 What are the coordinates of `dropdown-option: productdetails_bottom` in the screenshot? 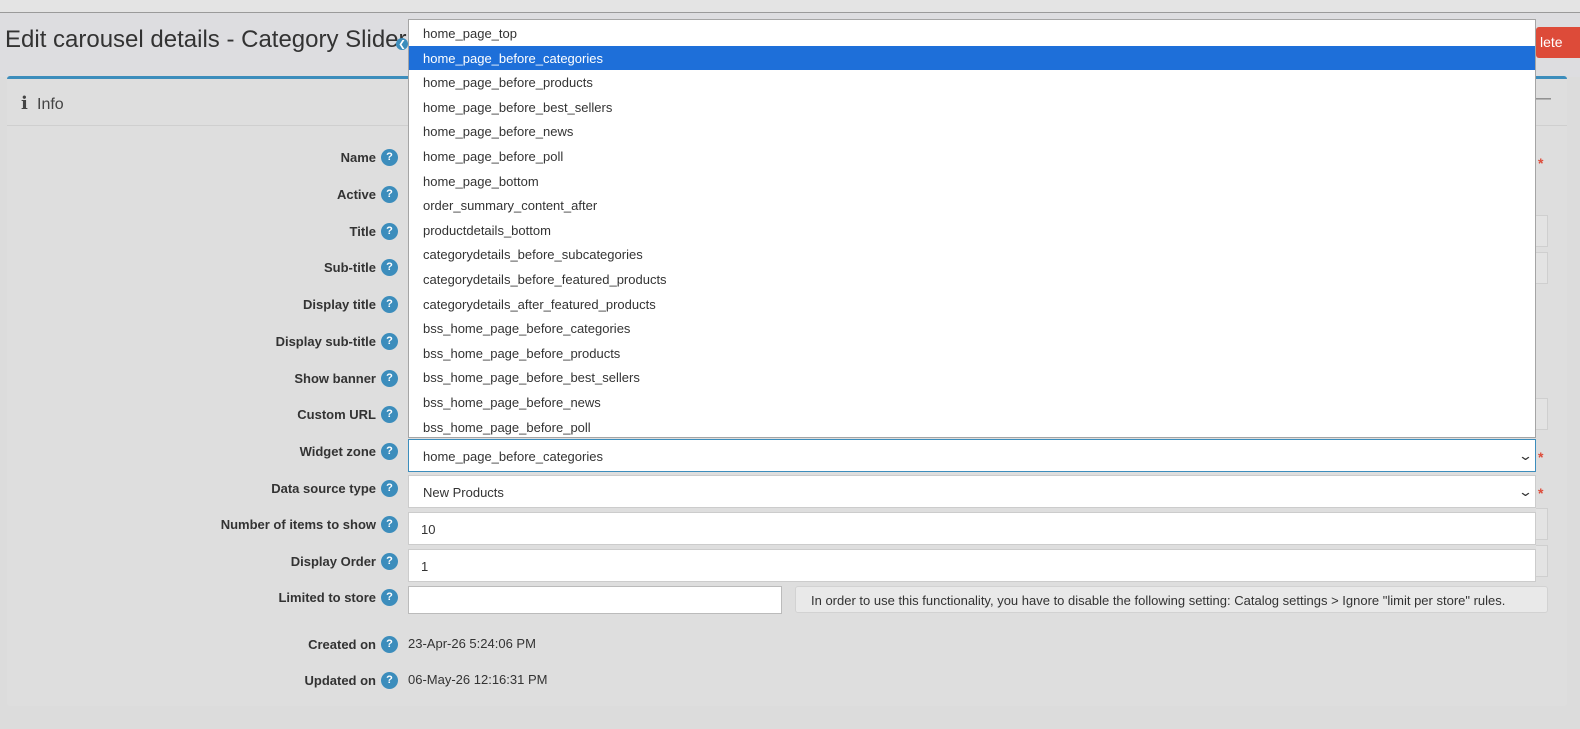 It's located at (972, 230).